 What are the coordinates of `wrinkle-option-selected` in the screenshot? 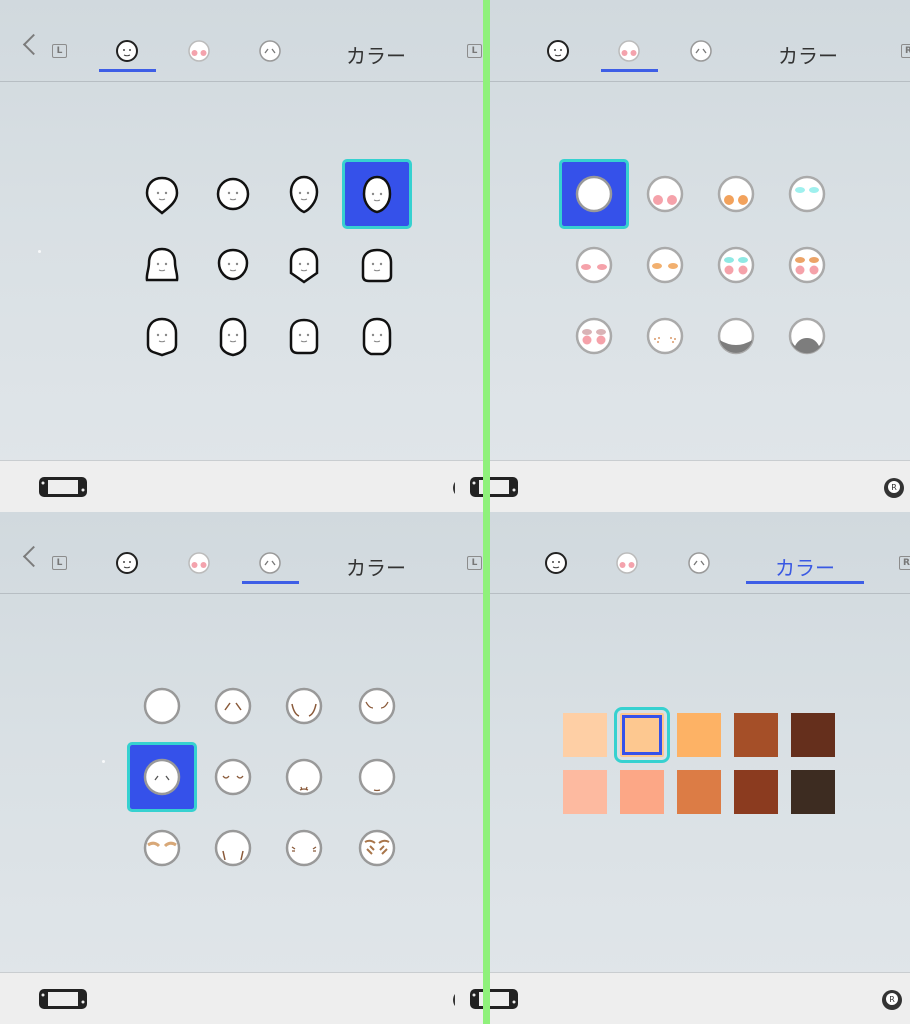 It's located at (162, 777).